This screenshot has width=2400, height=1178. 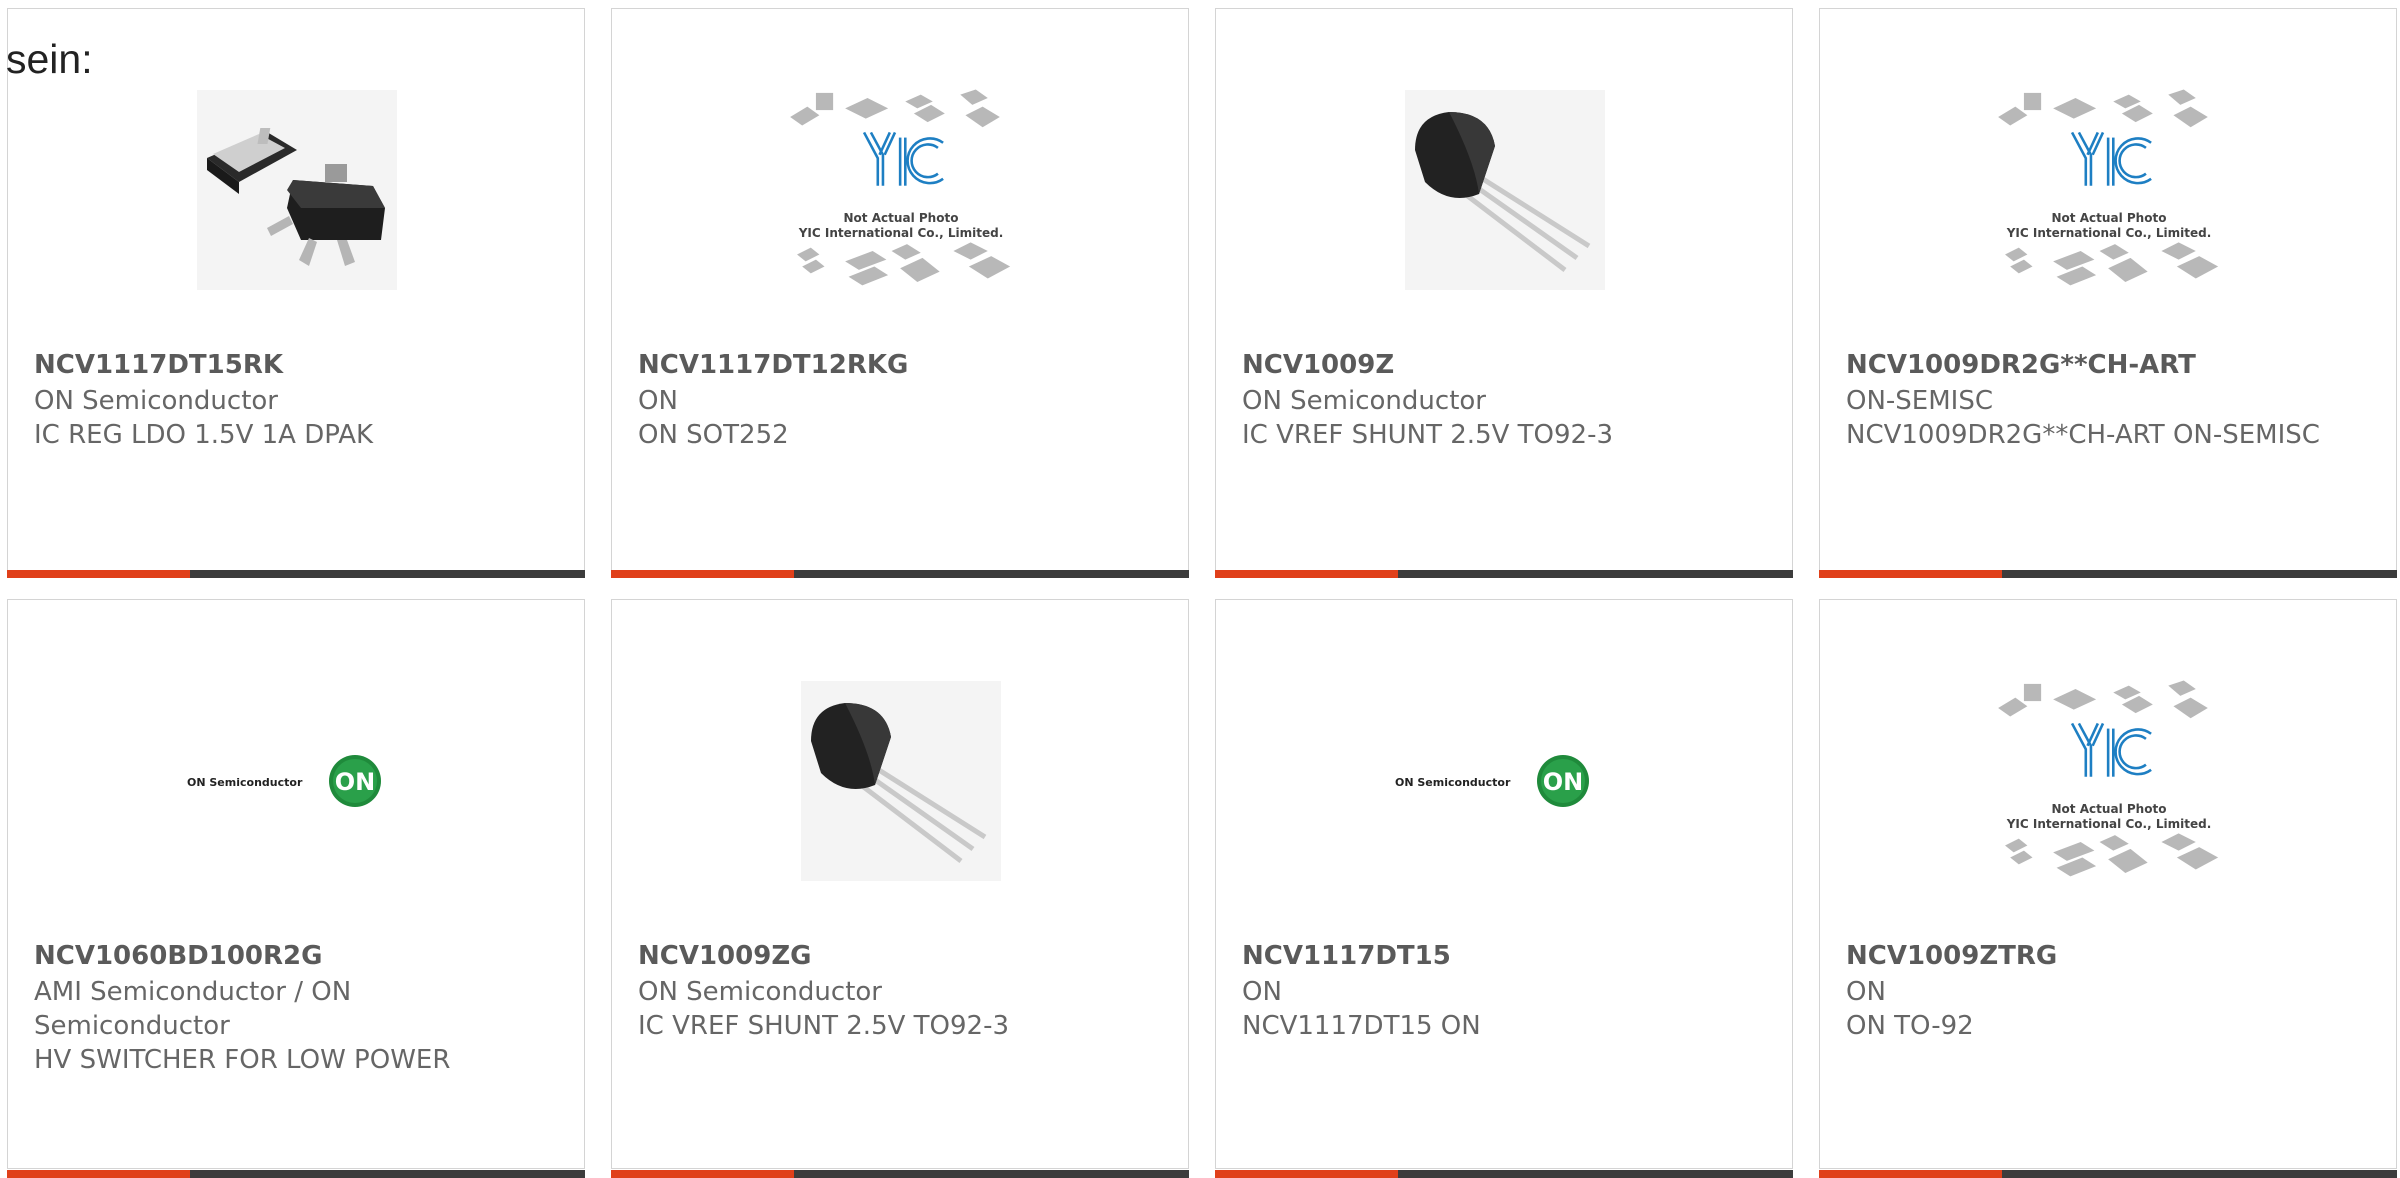 I want to click on dpak-package-icon, so click(x=297, y=190).